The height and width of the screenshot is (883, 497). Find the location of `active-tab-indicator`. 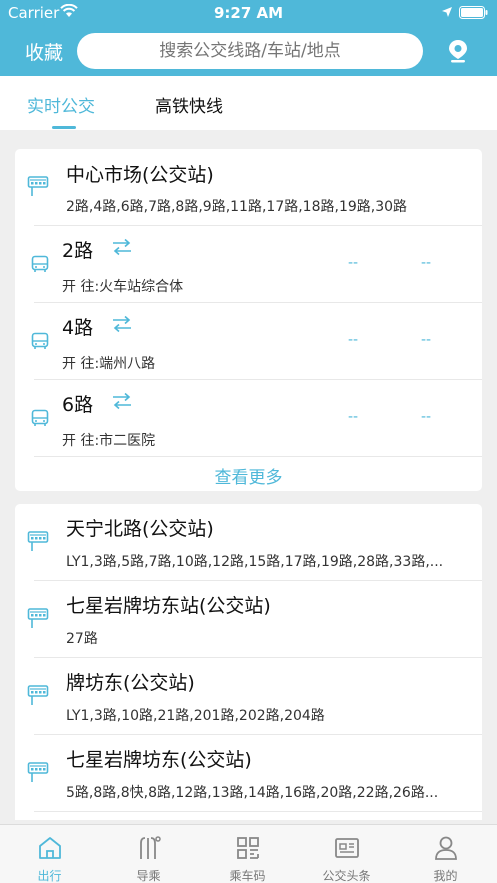

active-tab-indicator is located at coordinates (64, 127).